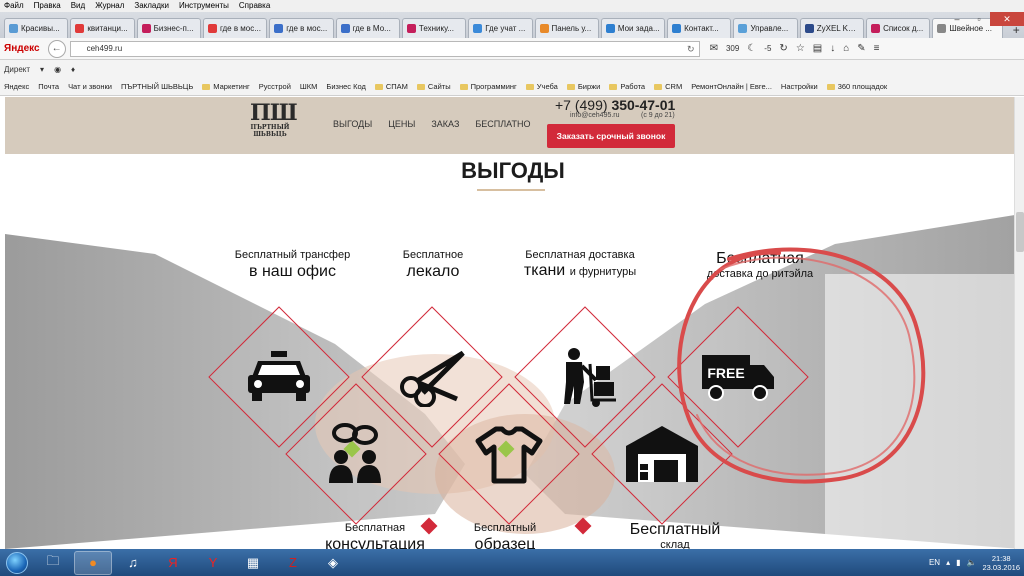  Describe the element at coordinates (254, 6) in the screenshot. I see `menu-help: Справка` at that location.